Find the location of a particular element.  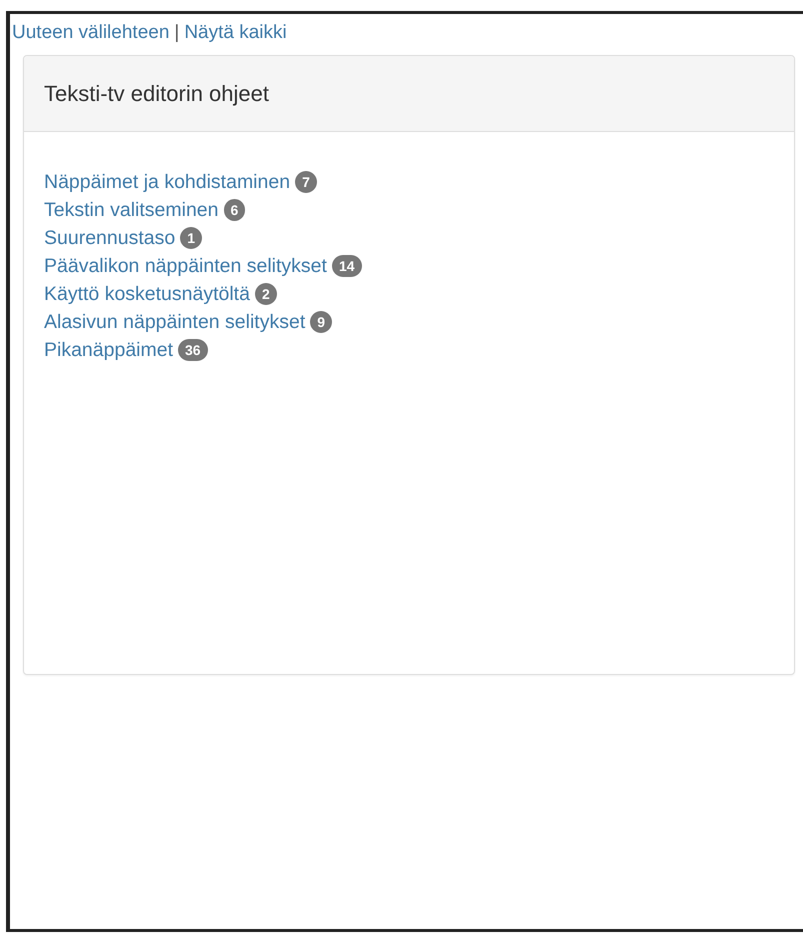

count-badge: 1 is located at coordinates (191, 238).